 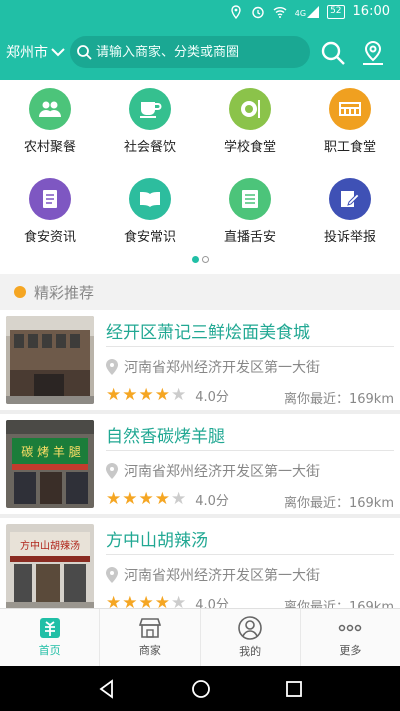 I want to click on category-label: 投诉举报, so click(x=349, y=237).